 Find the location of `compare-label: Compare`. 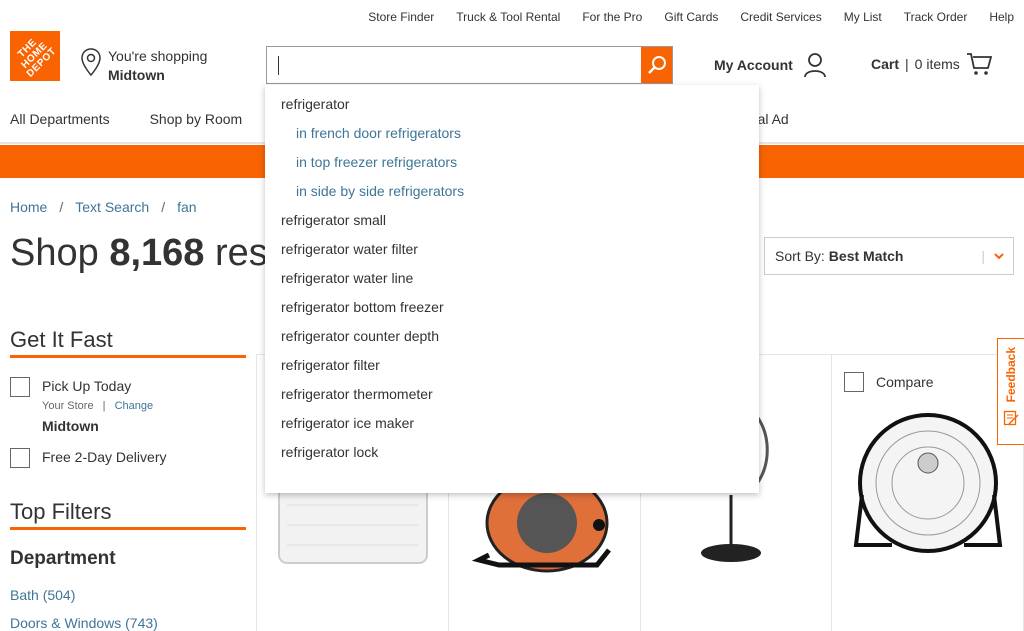

compare-label: Compare is located at coordinates (905, 382).